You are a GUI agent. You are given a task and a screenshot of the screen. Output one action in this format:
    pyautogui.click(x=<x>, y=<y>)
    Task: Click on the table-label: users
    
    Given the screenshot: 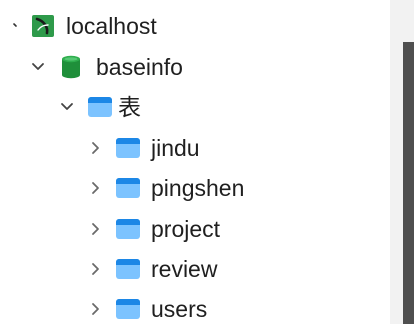 What is the action you would take?
    pyautogui.click(x=179, y=309)
    